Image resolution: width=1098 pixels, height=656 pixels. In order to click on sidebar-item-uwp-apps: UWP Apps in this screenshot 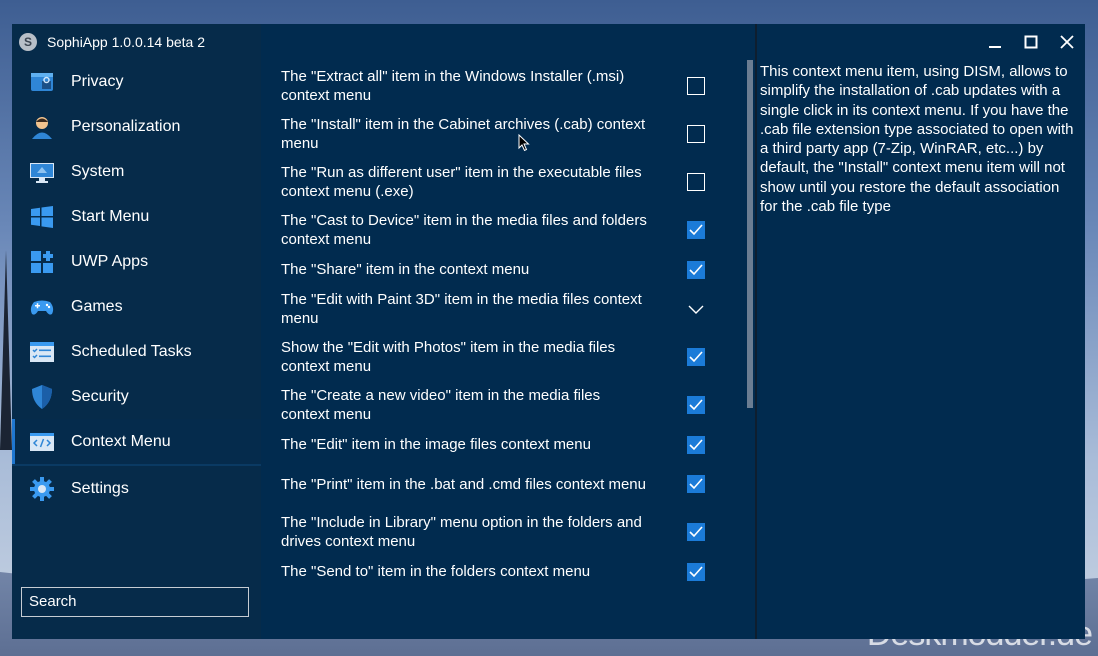, I will do `click(136, 261)`.